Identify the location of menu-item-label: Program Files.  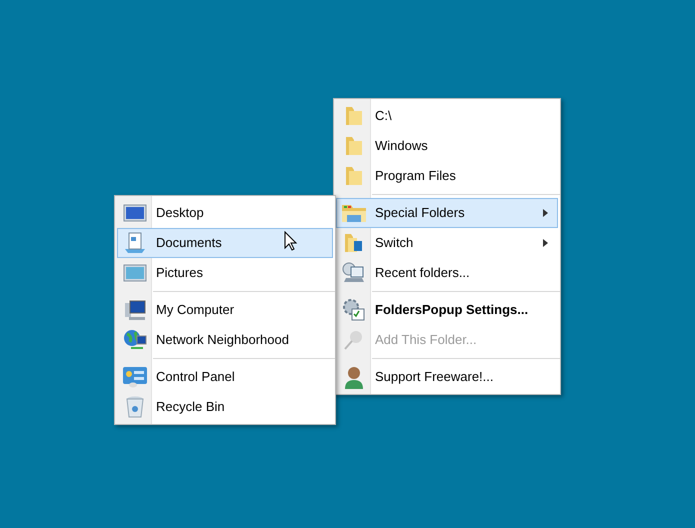
(415, 176).